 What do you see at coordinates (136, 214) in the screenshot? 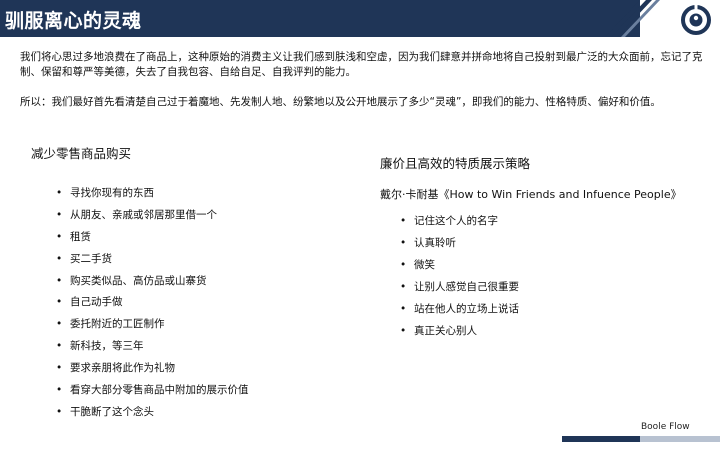
I see `list-item: • 从朋友、亲戚或邻居那里借一个` at bounding box center [136, 214].